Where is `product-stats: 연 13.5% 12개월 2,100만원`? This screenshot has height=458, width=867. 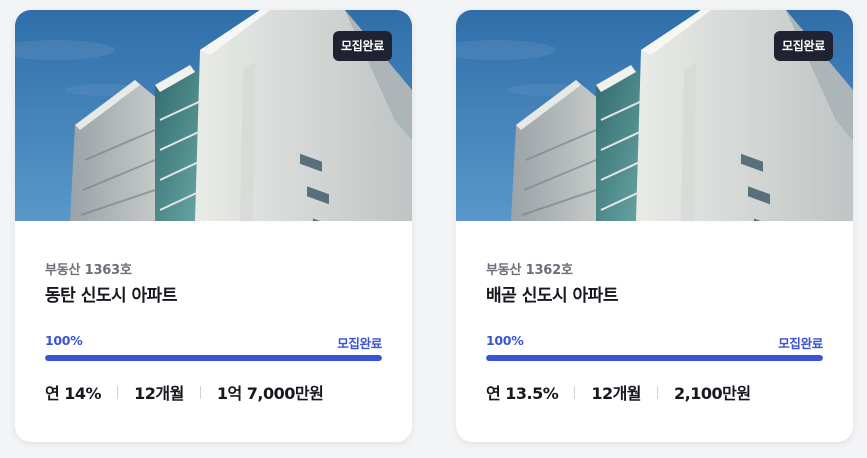 product-stats: 연 13.5% 12개월 2,100만원 is located at coordinates (618, 392).